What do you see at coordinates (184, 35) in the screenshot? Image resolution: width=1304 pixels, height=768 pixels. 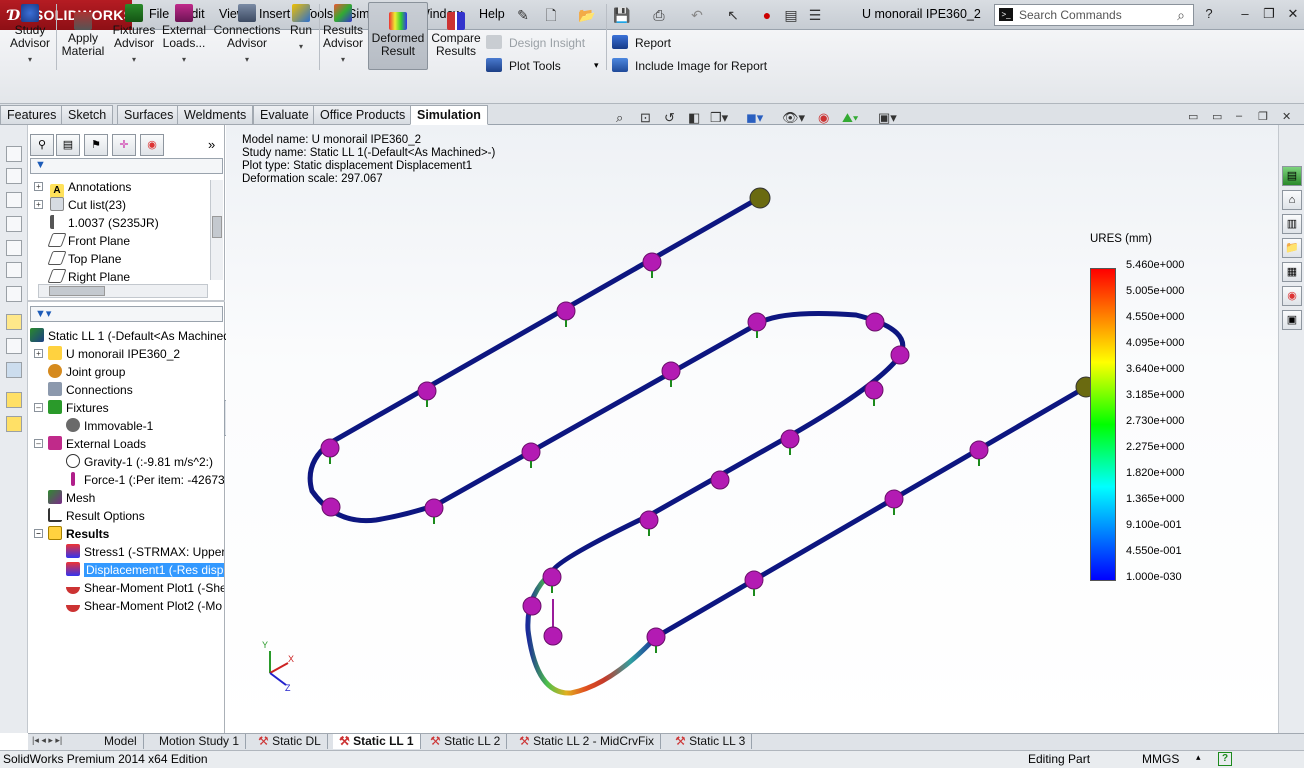 I see `external-loads-button: External Loads... ▾` at bounding box center [184, 35].